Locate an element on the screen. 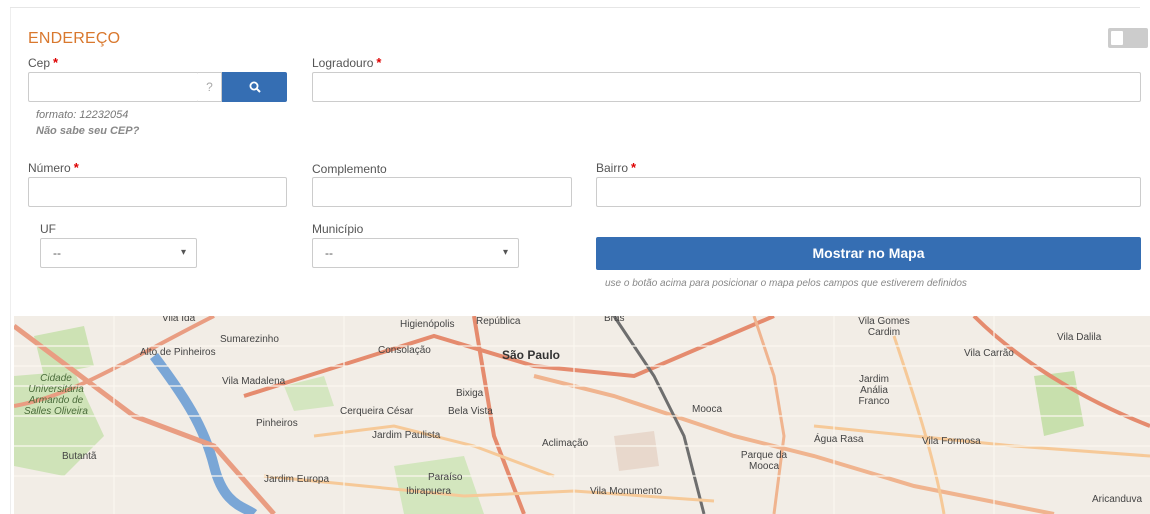  map-place-label: Sumarezinho is located at coordinates (249, 339).